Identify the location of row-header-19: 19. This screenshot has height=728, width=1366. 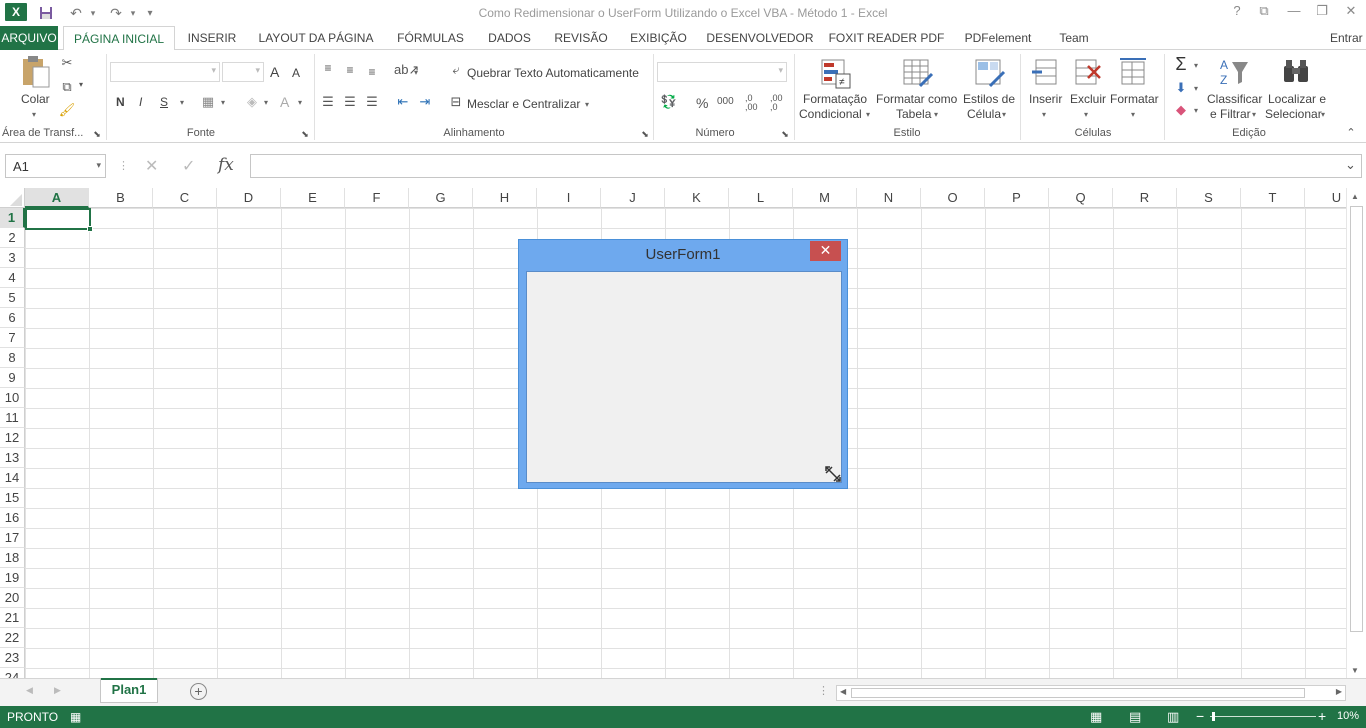
(12, 578).